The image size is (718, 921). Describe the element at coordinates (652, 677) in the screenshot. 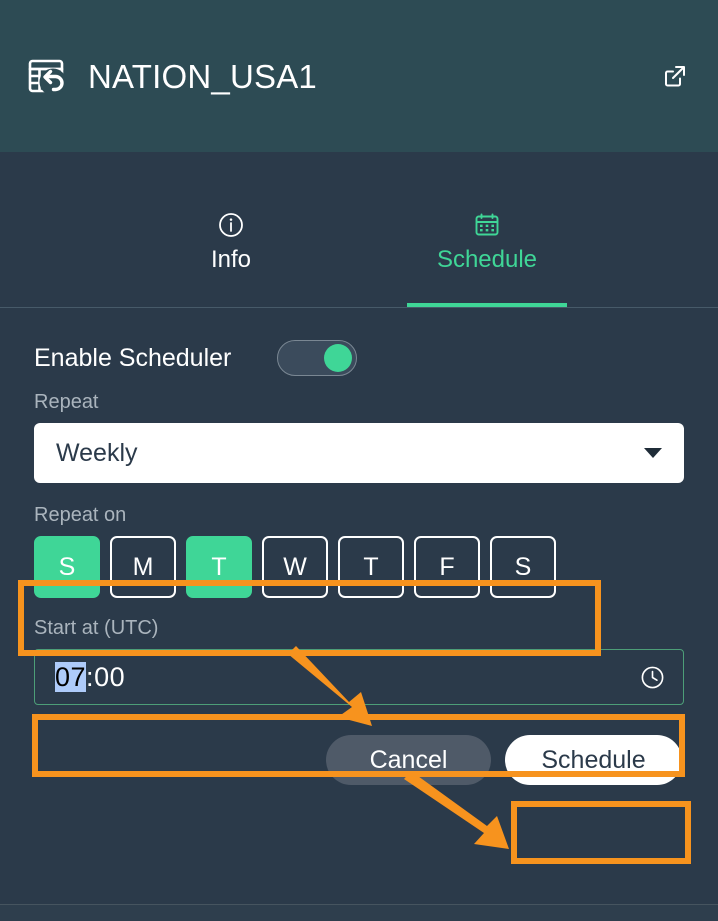

I see `clock-icon` at that location.